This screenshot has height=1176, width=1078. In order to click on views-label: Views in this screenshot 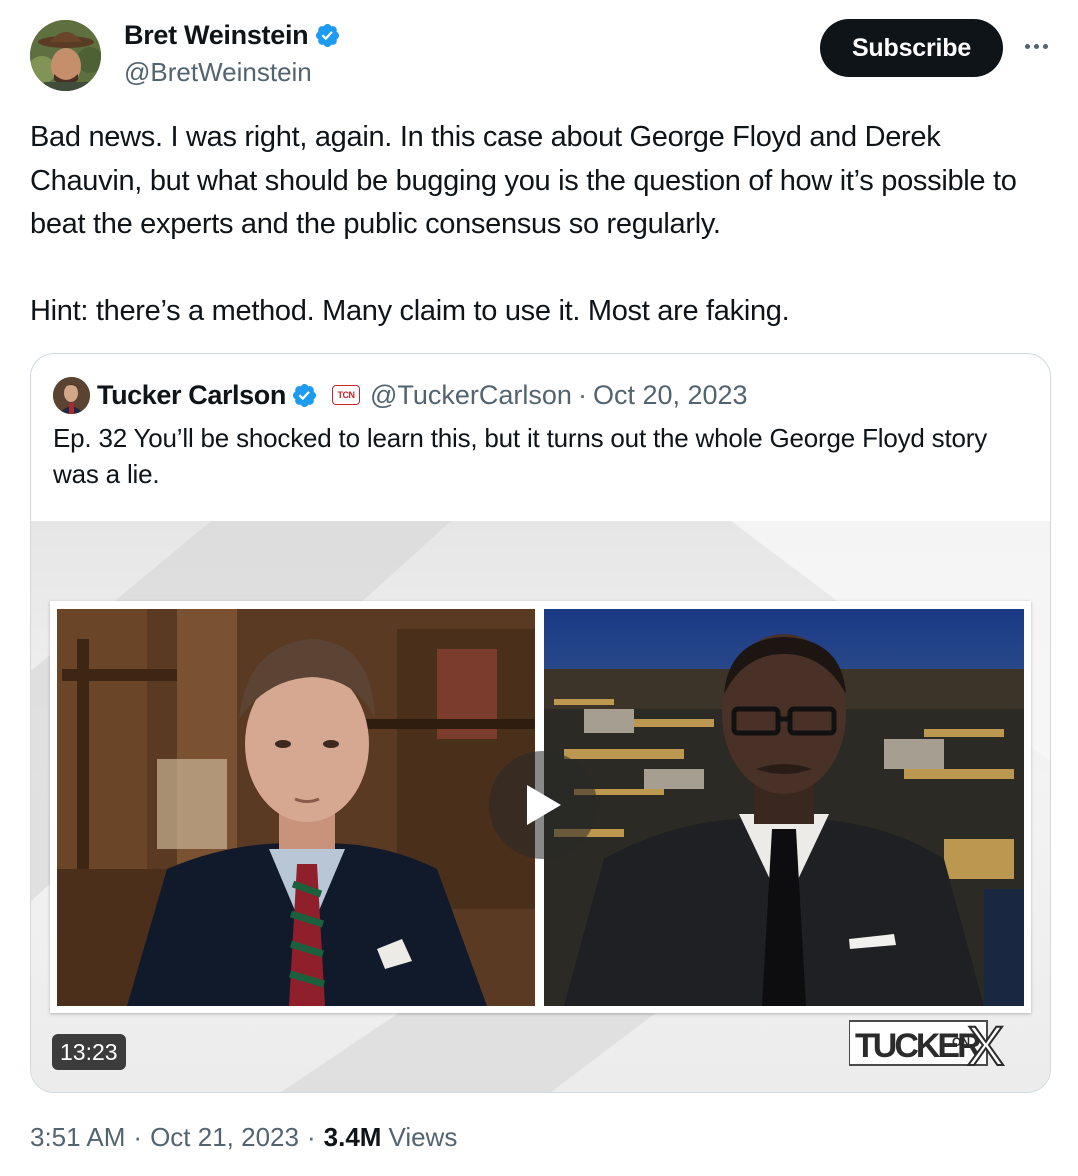, I will do `click(423, 1137)`.